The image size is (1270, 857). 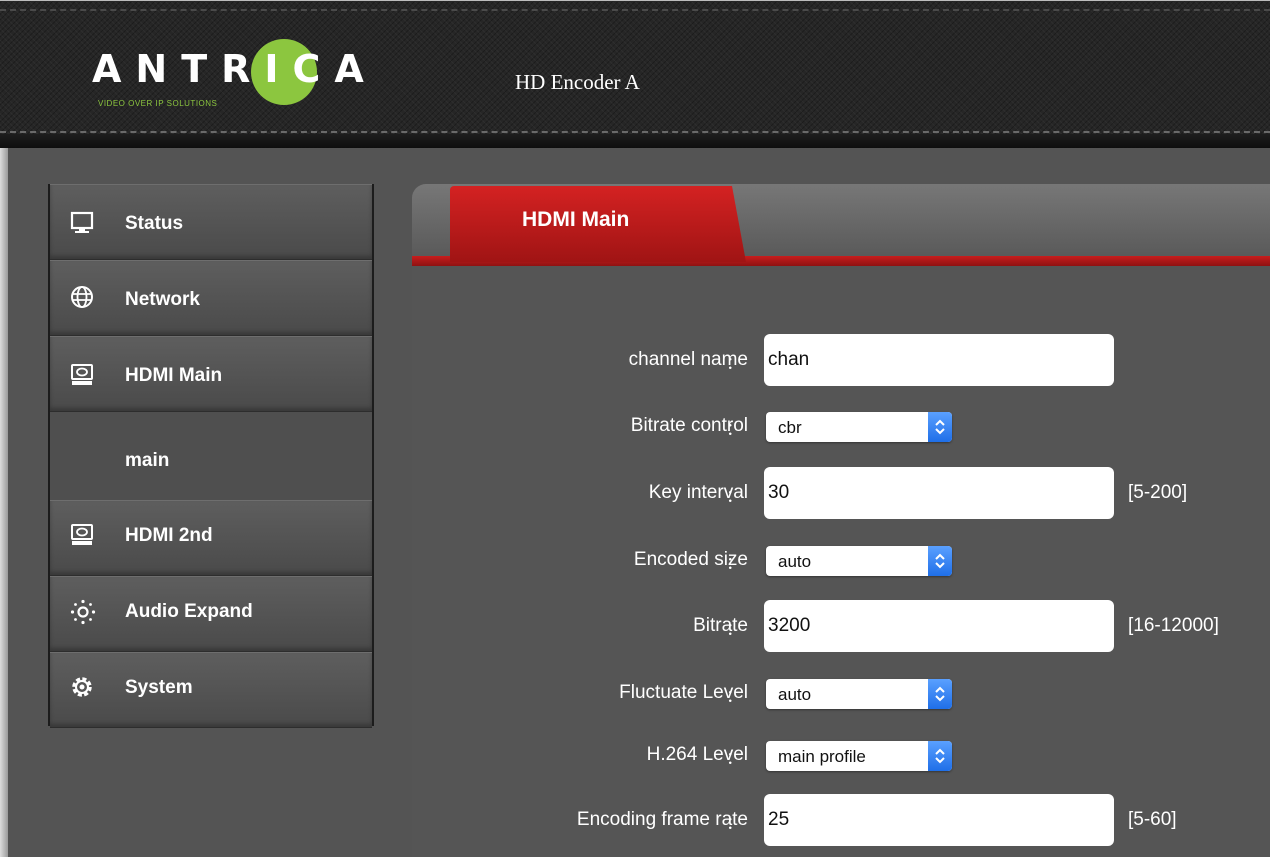 What do you see at coordinates (211, 298) in the screenshot?
I see `sidebar-item-network: Network` at bounding box center [211, 298].